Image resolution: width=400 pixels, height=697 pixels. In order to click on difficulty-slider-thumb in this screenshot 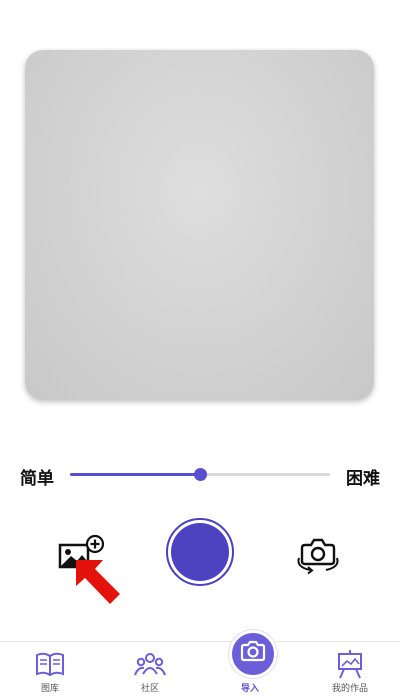, I will do `click(200, 474)`.